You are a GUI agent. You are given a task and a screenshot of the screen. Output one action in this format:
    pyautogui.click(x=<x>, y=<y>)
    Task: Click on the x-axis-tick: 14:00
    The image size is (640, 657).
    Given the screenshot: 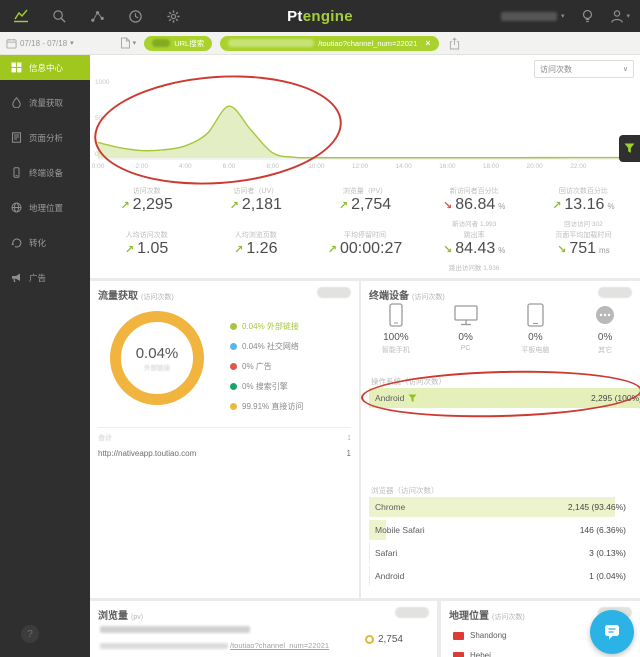 What is the action you would take?
    pyautogui.click(x=403, y=166)
    